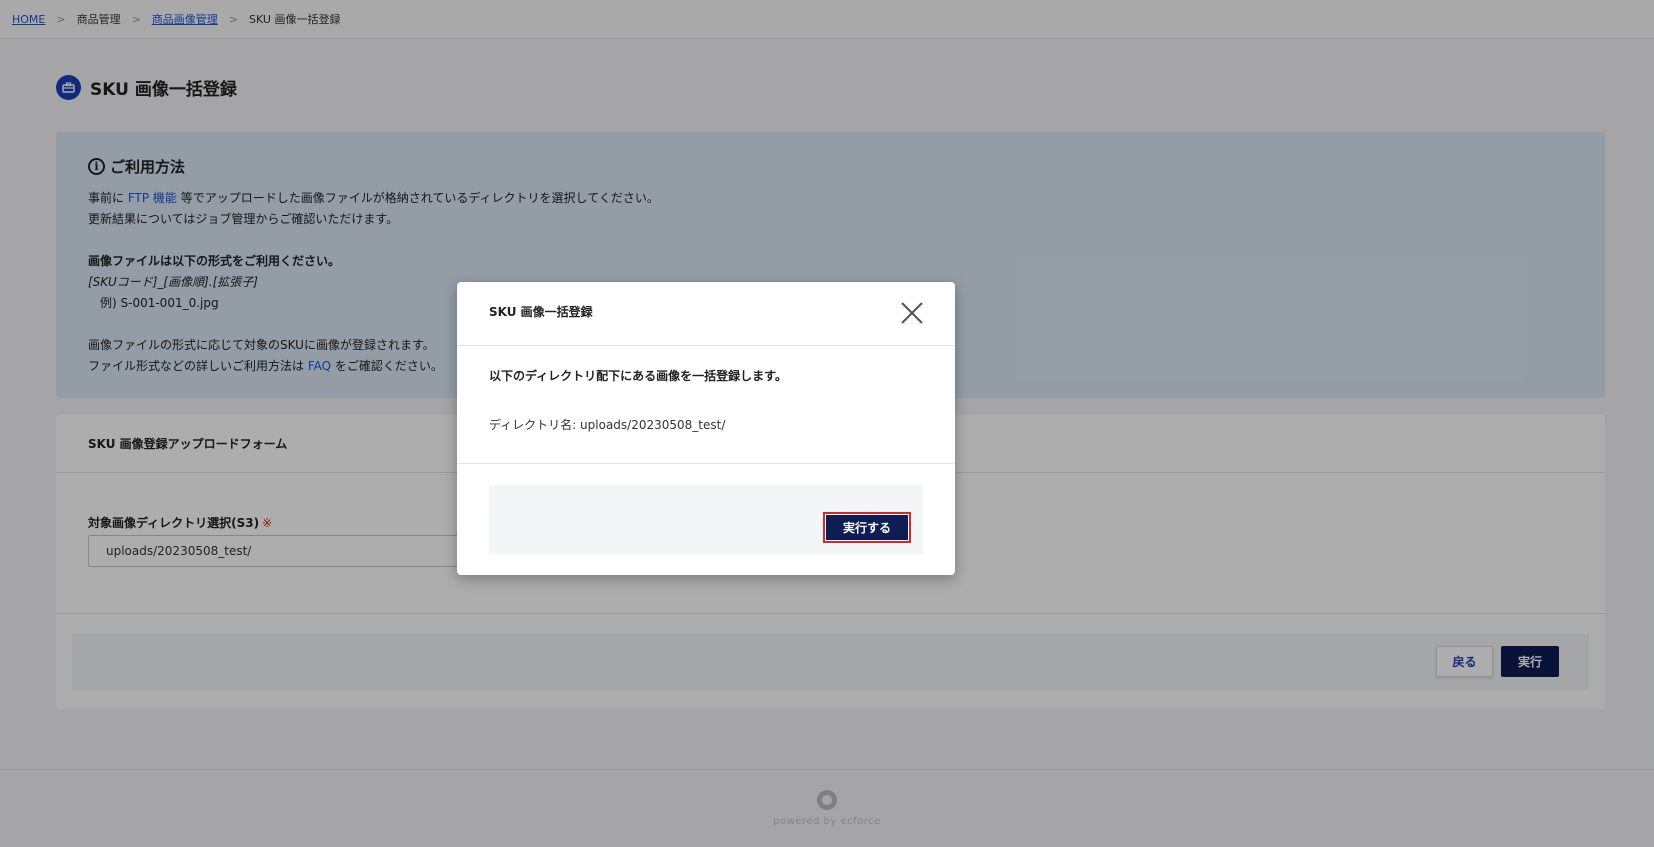 This screenshot has height=847, width=1654. What do you see at coordinates (706, 519) in the screenshot?
I see `dialog-footer: 実行する` at bounding box center [706, 519].